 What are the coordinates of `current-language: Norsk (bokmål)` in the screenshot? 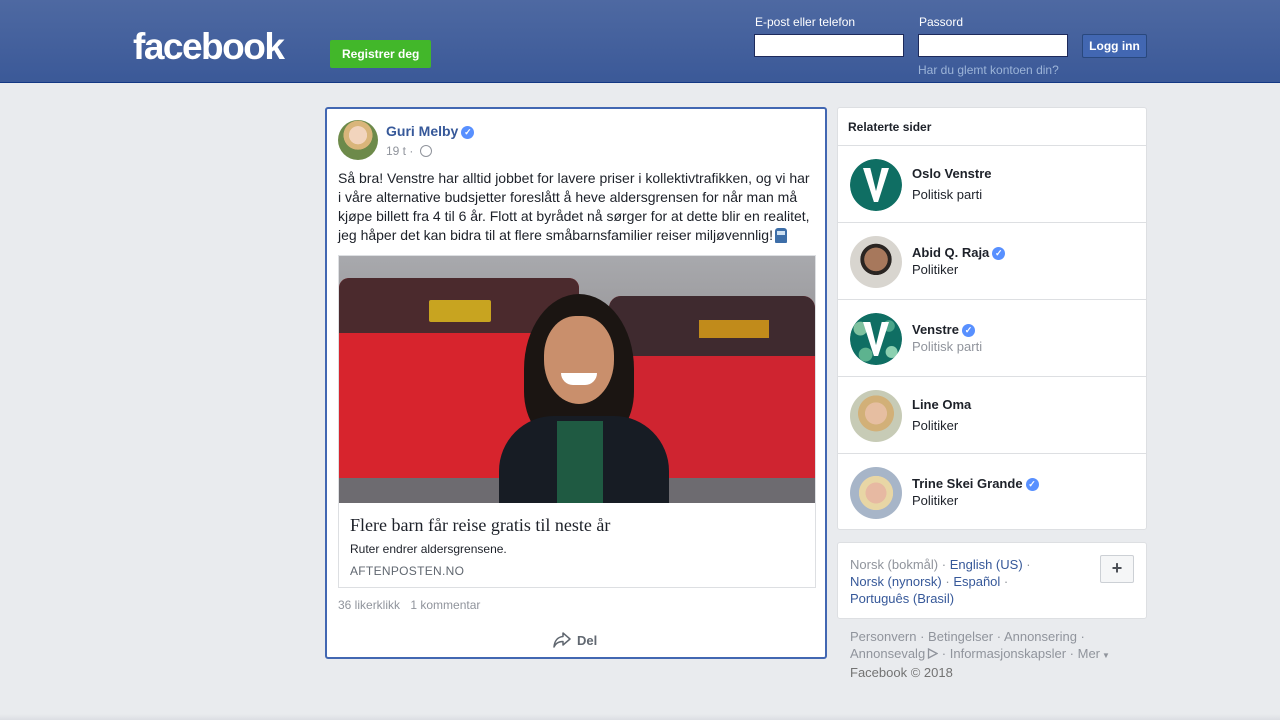 It's located at (894, 564).